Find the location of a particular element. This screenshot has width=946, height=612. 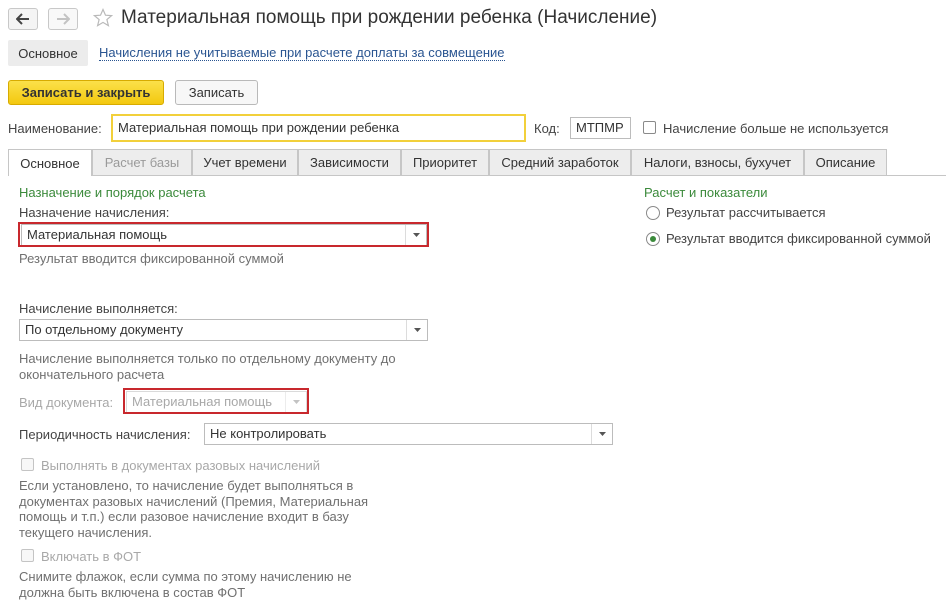

arrow-left-icon is located at coordinates (22, 19).